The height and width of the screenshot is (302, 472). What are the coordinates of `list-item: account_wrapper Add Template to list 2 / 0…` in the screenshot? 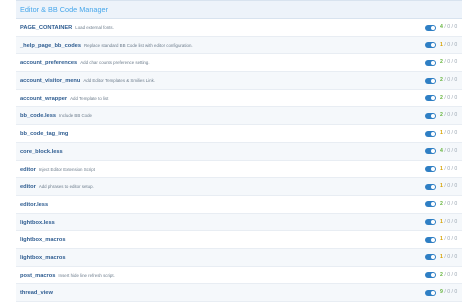 It's located at (239, 99).